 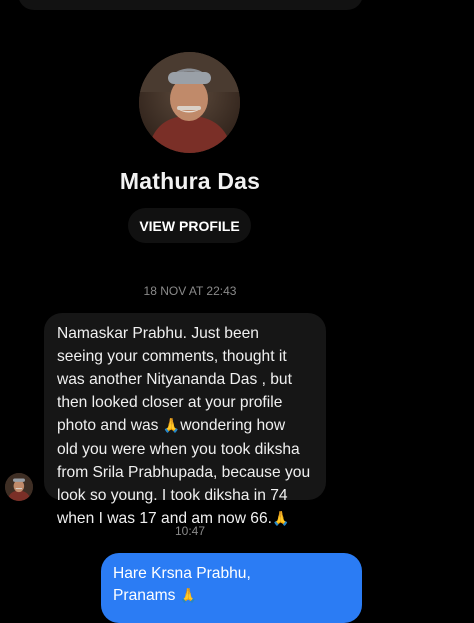 What do you see at coordinates (233, 425) in the screenshot?
I see `message-text: wondering how` at bounding box center [233, 425].